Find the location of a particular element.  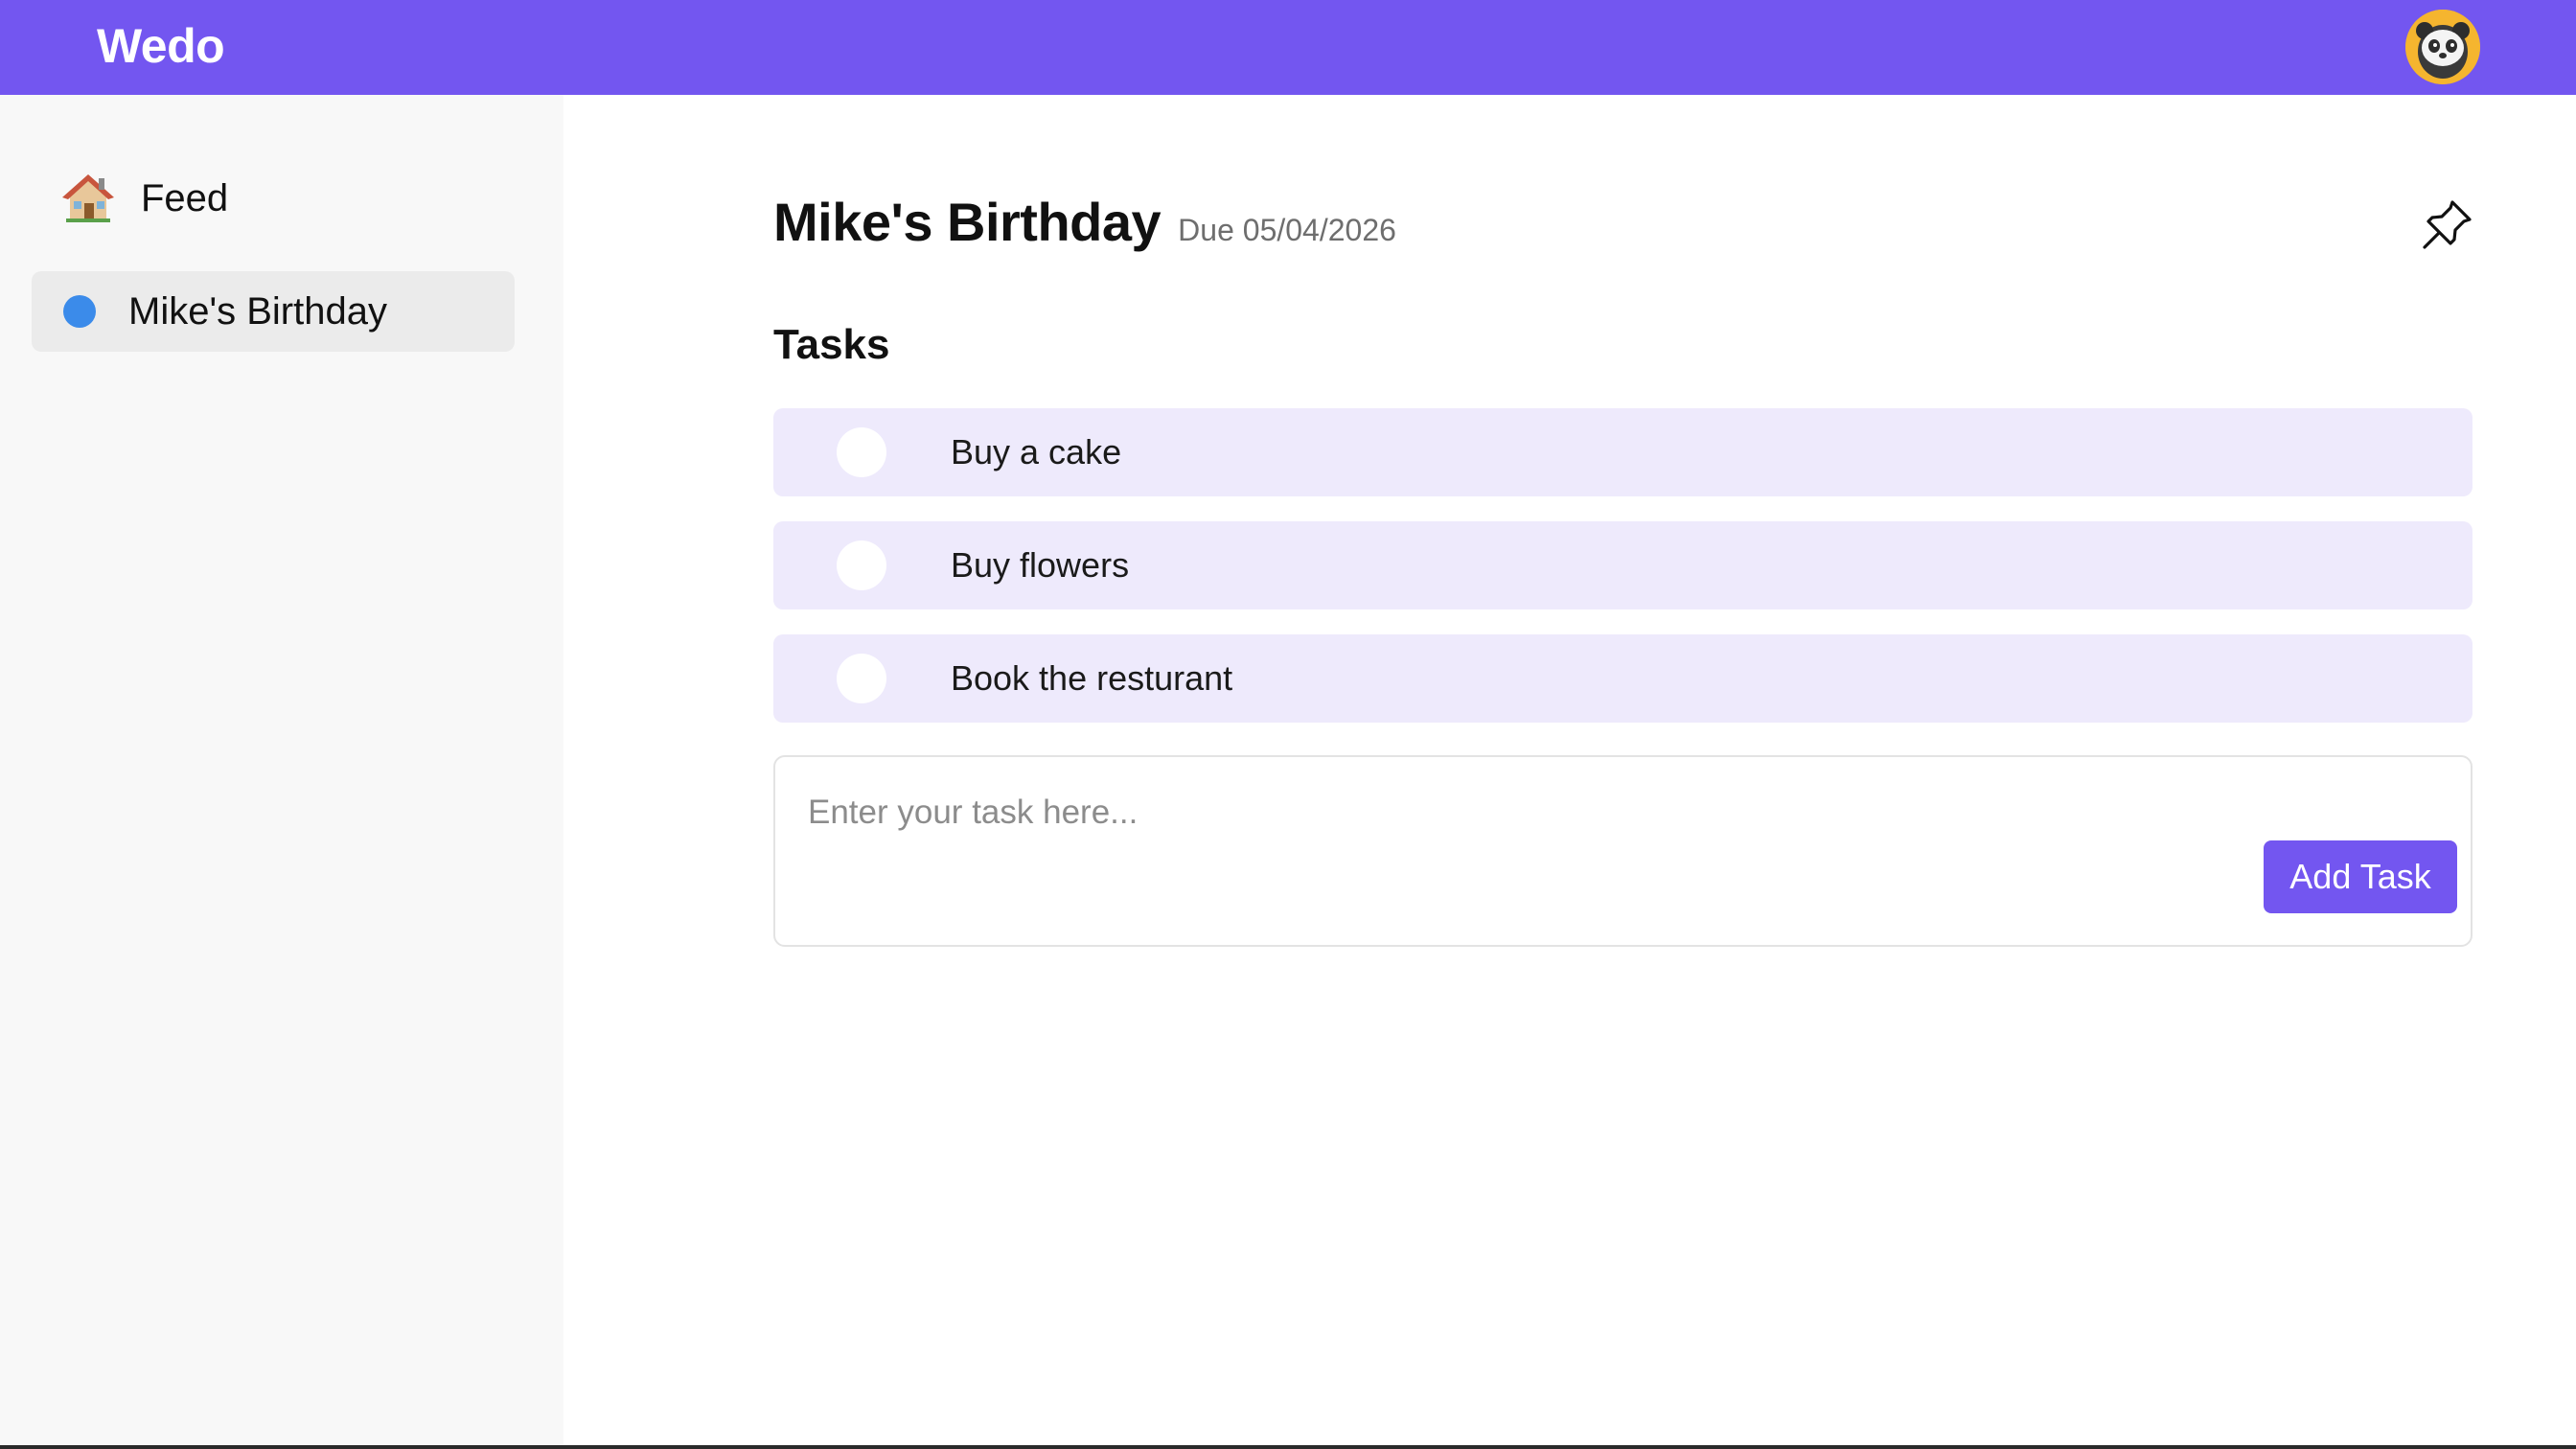

new-task-card: Add Task is located at coordinates (1622, 851).